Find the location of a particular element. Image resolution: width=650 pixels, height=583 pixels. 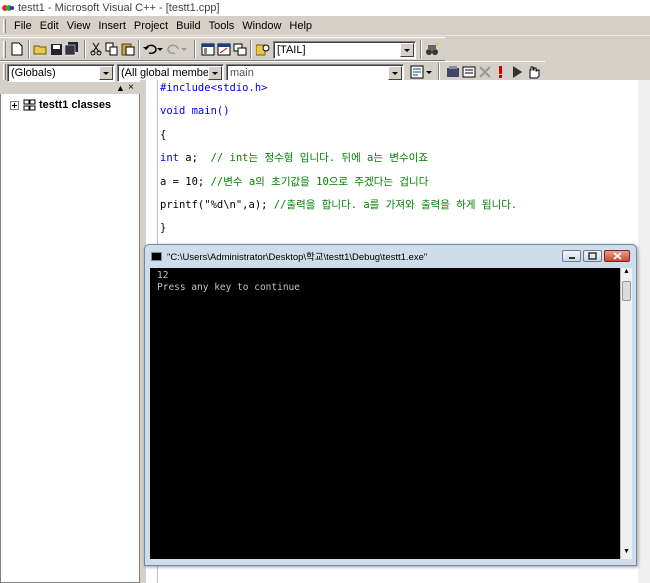

wizard-action-icon is located at coordinates (417, 72).